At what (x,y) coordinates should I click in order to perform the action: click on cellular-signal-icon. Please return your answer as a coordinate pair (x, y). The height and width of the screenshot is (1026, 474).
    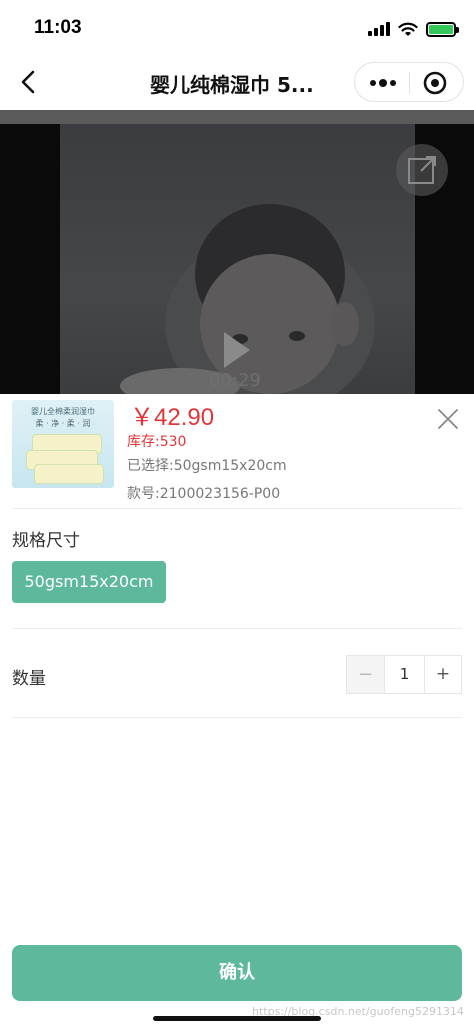
    Looking at the image, I should click on (379, 29).